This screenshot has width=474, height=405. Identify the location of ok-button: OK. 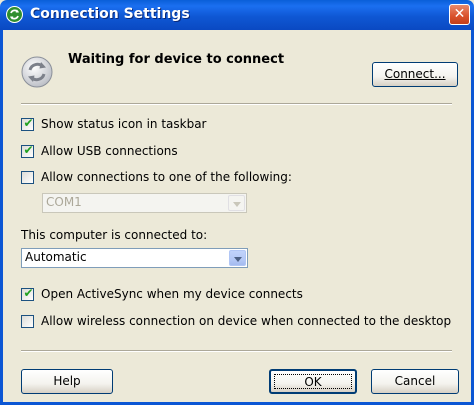
(313, 381).